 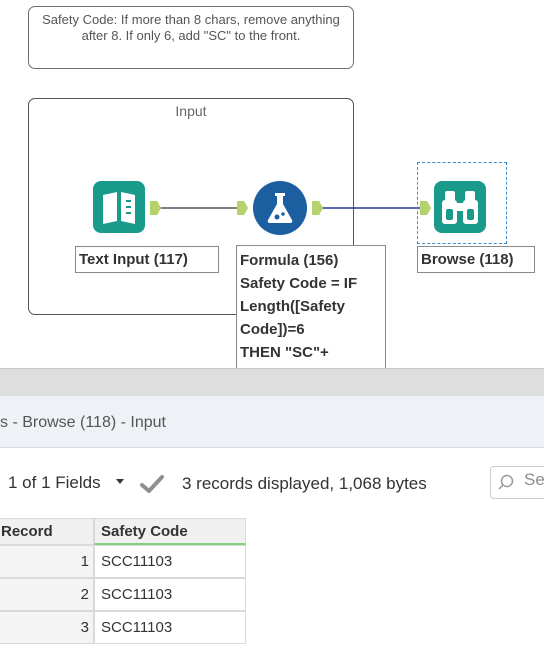 What do you see at coordinates (284, 352) in the screenshot?
I see `formula-expression-line-4: THEN "SC"+` at bounding box center [284, 352].